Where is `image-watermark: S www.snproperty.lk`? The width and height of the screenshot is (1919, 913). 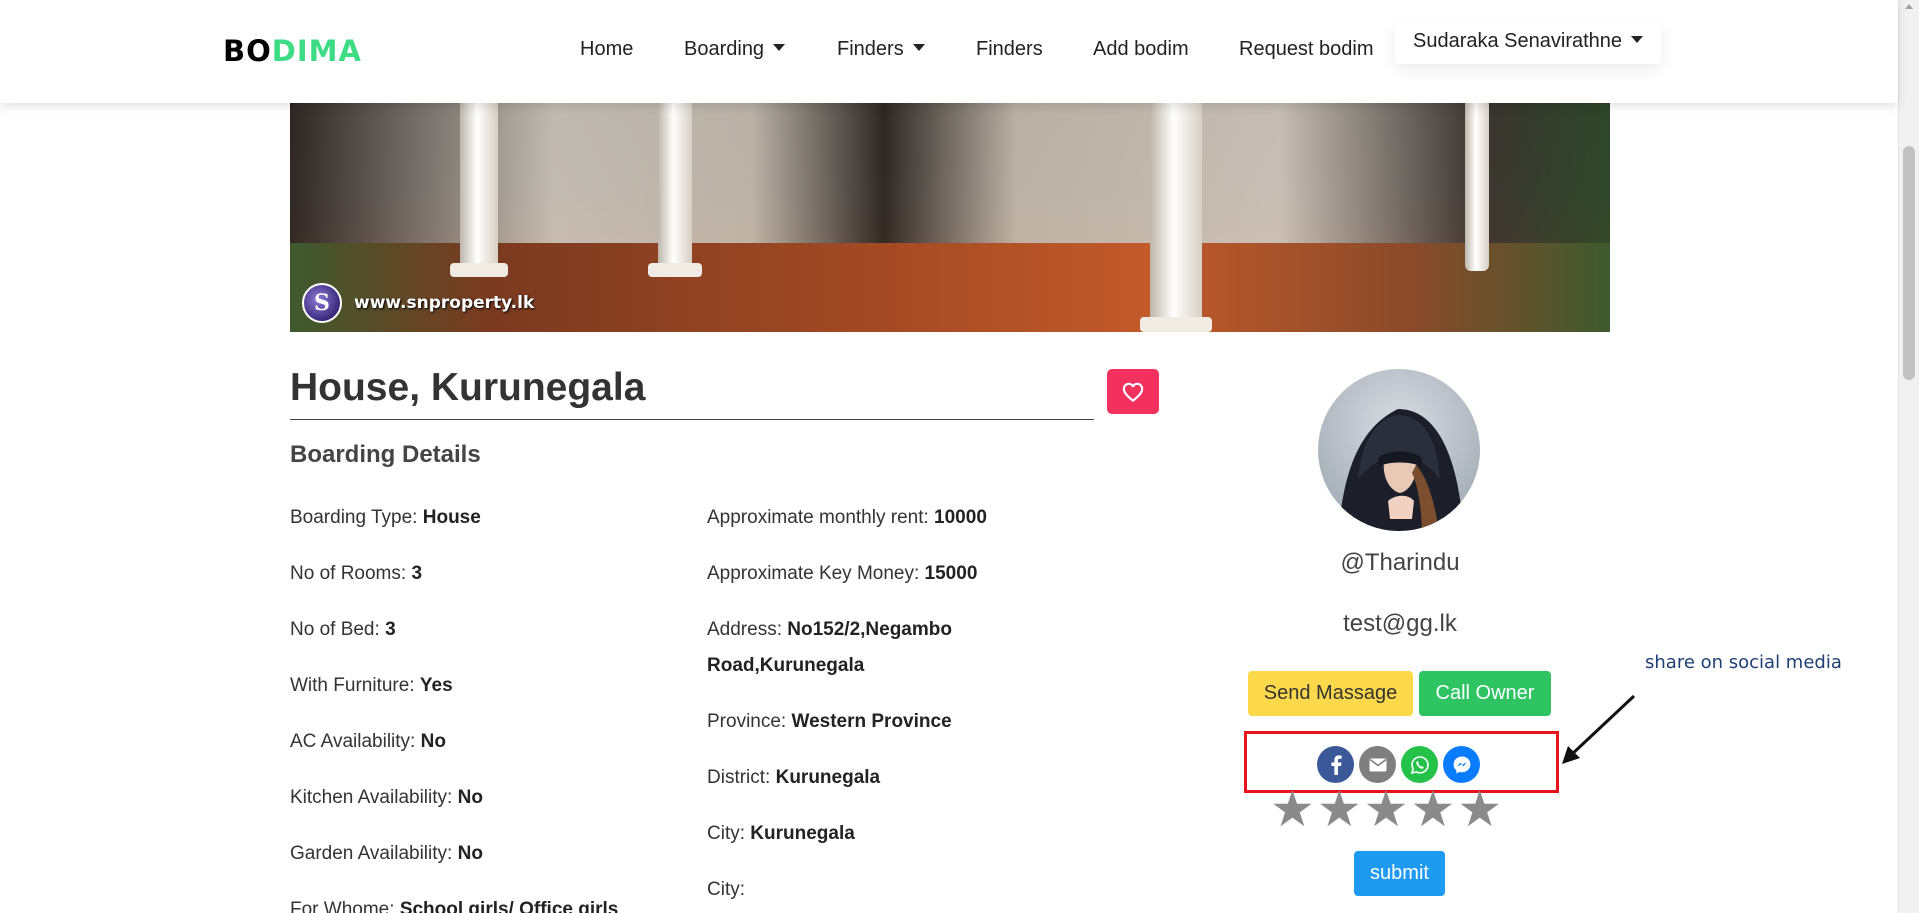 image-watermark: S www.snproperty.lk is located at coordinates (418, 303).